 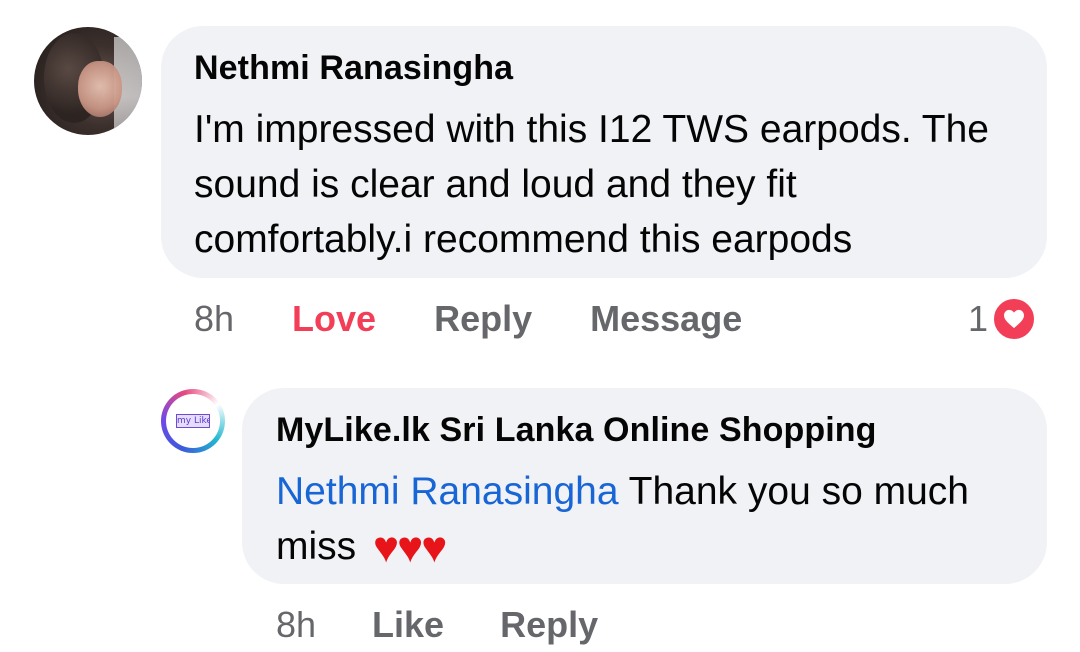 I want to click on reply-author-name: MyLike.lk Sri Lanka Online Shopping, so click(x=646, y=430).